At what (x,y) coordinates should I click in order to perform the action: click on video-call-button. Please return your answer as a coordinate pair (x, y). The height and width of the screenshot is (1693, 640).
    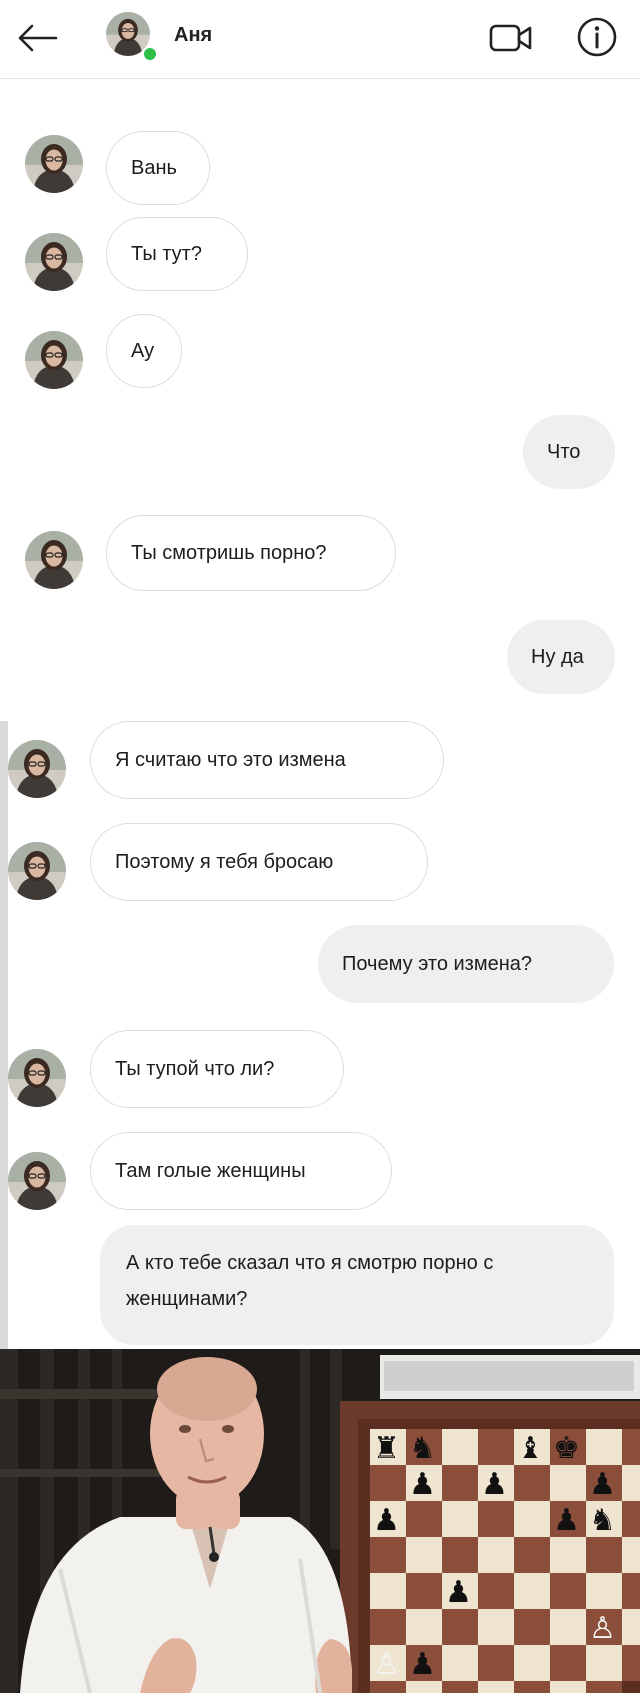
    Looking at the image, I should click on (511, 38).